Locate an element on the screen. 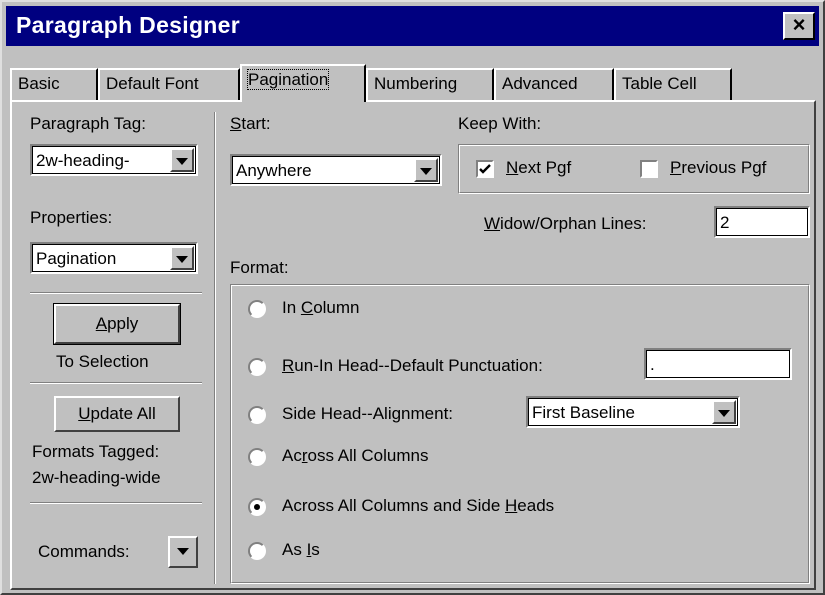 This screenshot has width=825, height=595. in-column-radio is located at coordinates (257, 309).